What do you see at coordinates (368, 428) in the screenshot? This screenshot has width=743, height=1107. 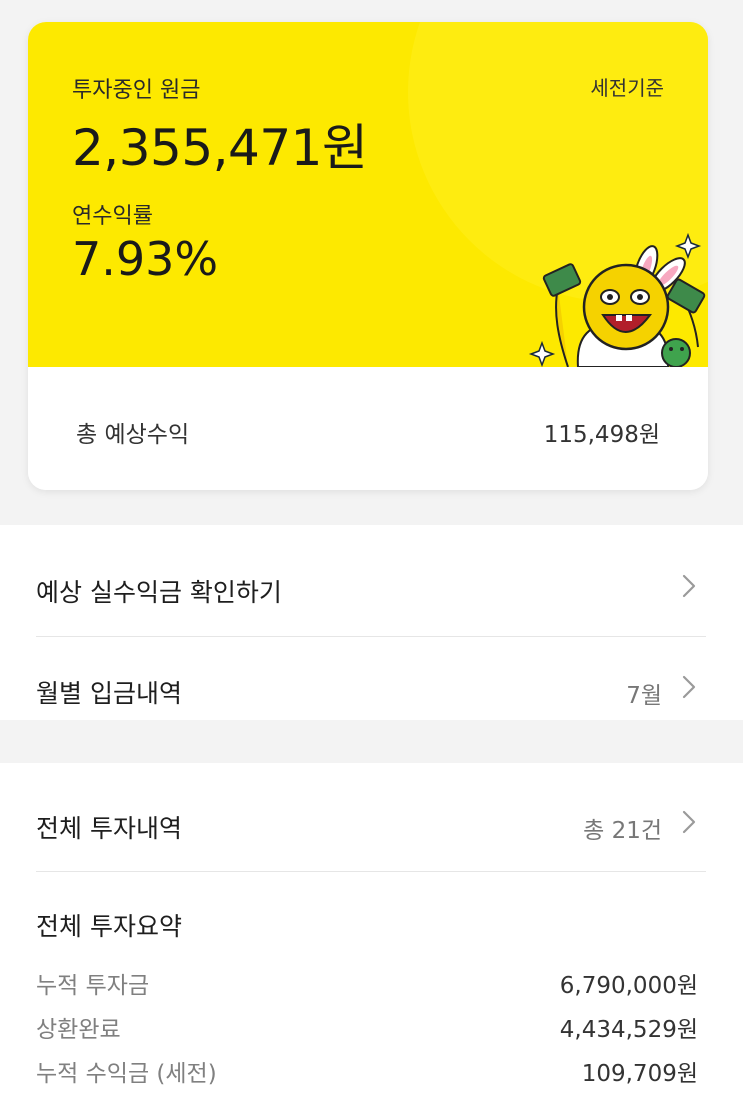 I see `card-footer: 총 예상수익 115,498원` at bounding box center [368, 428].